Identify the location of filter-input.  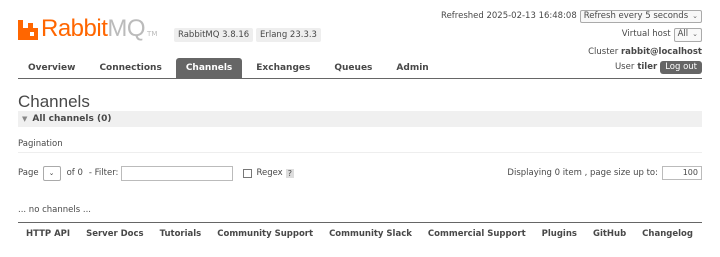
(177, 173).